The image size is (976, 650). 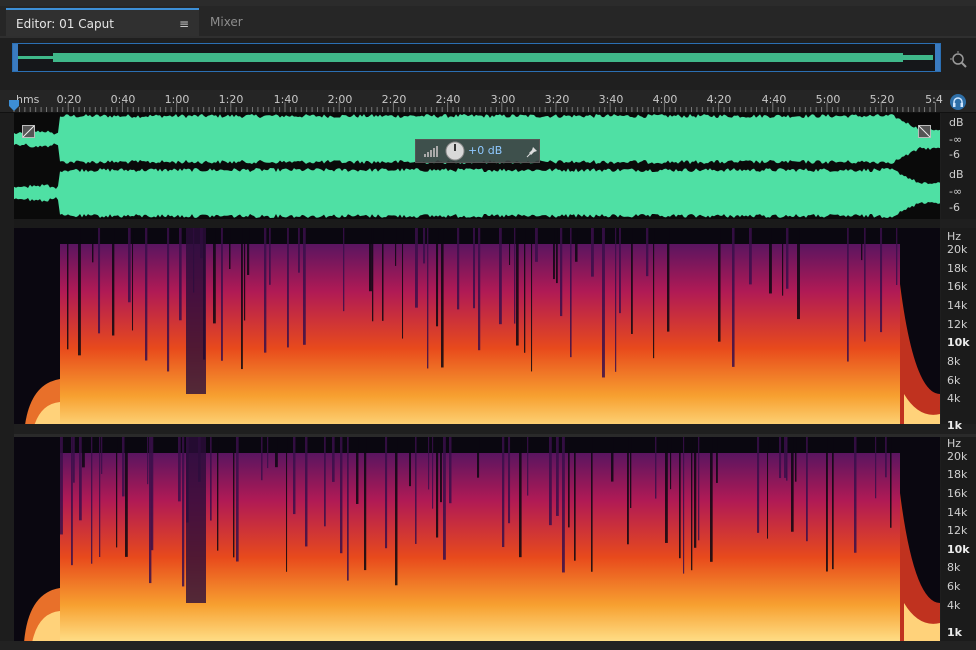 What do you see at coordinates (532, 152) in the screenshot?
I see `pin-icon` at bounding box center [532, 152].